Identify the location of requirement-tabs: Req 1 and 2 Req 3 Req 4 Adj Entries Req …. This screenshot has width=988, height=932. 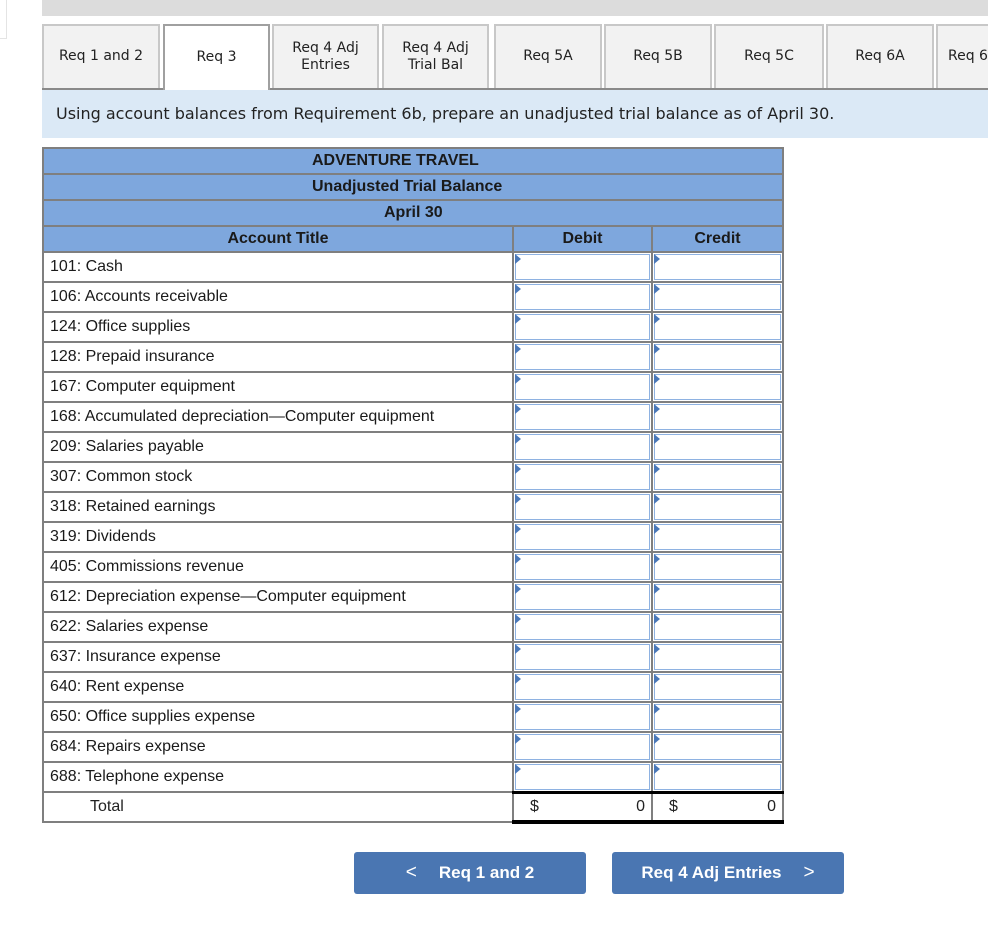
(515, 57).